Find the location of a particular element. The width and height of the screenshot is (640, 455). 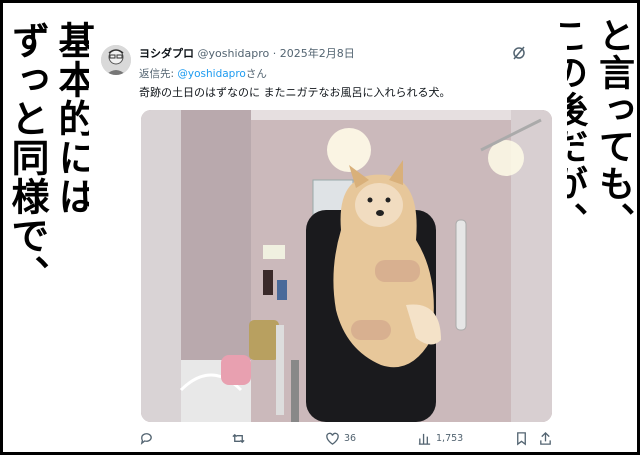

like-button: 36 is located at coordinates (340, 438).